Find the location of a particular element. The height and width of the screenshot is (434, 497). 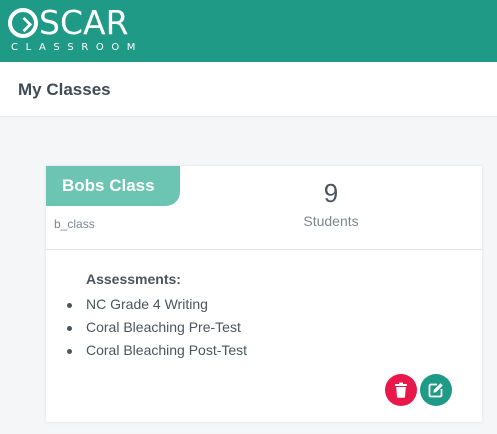

list-item: Coral Bleaching Pre-Test is located at coordinates (156, 327).